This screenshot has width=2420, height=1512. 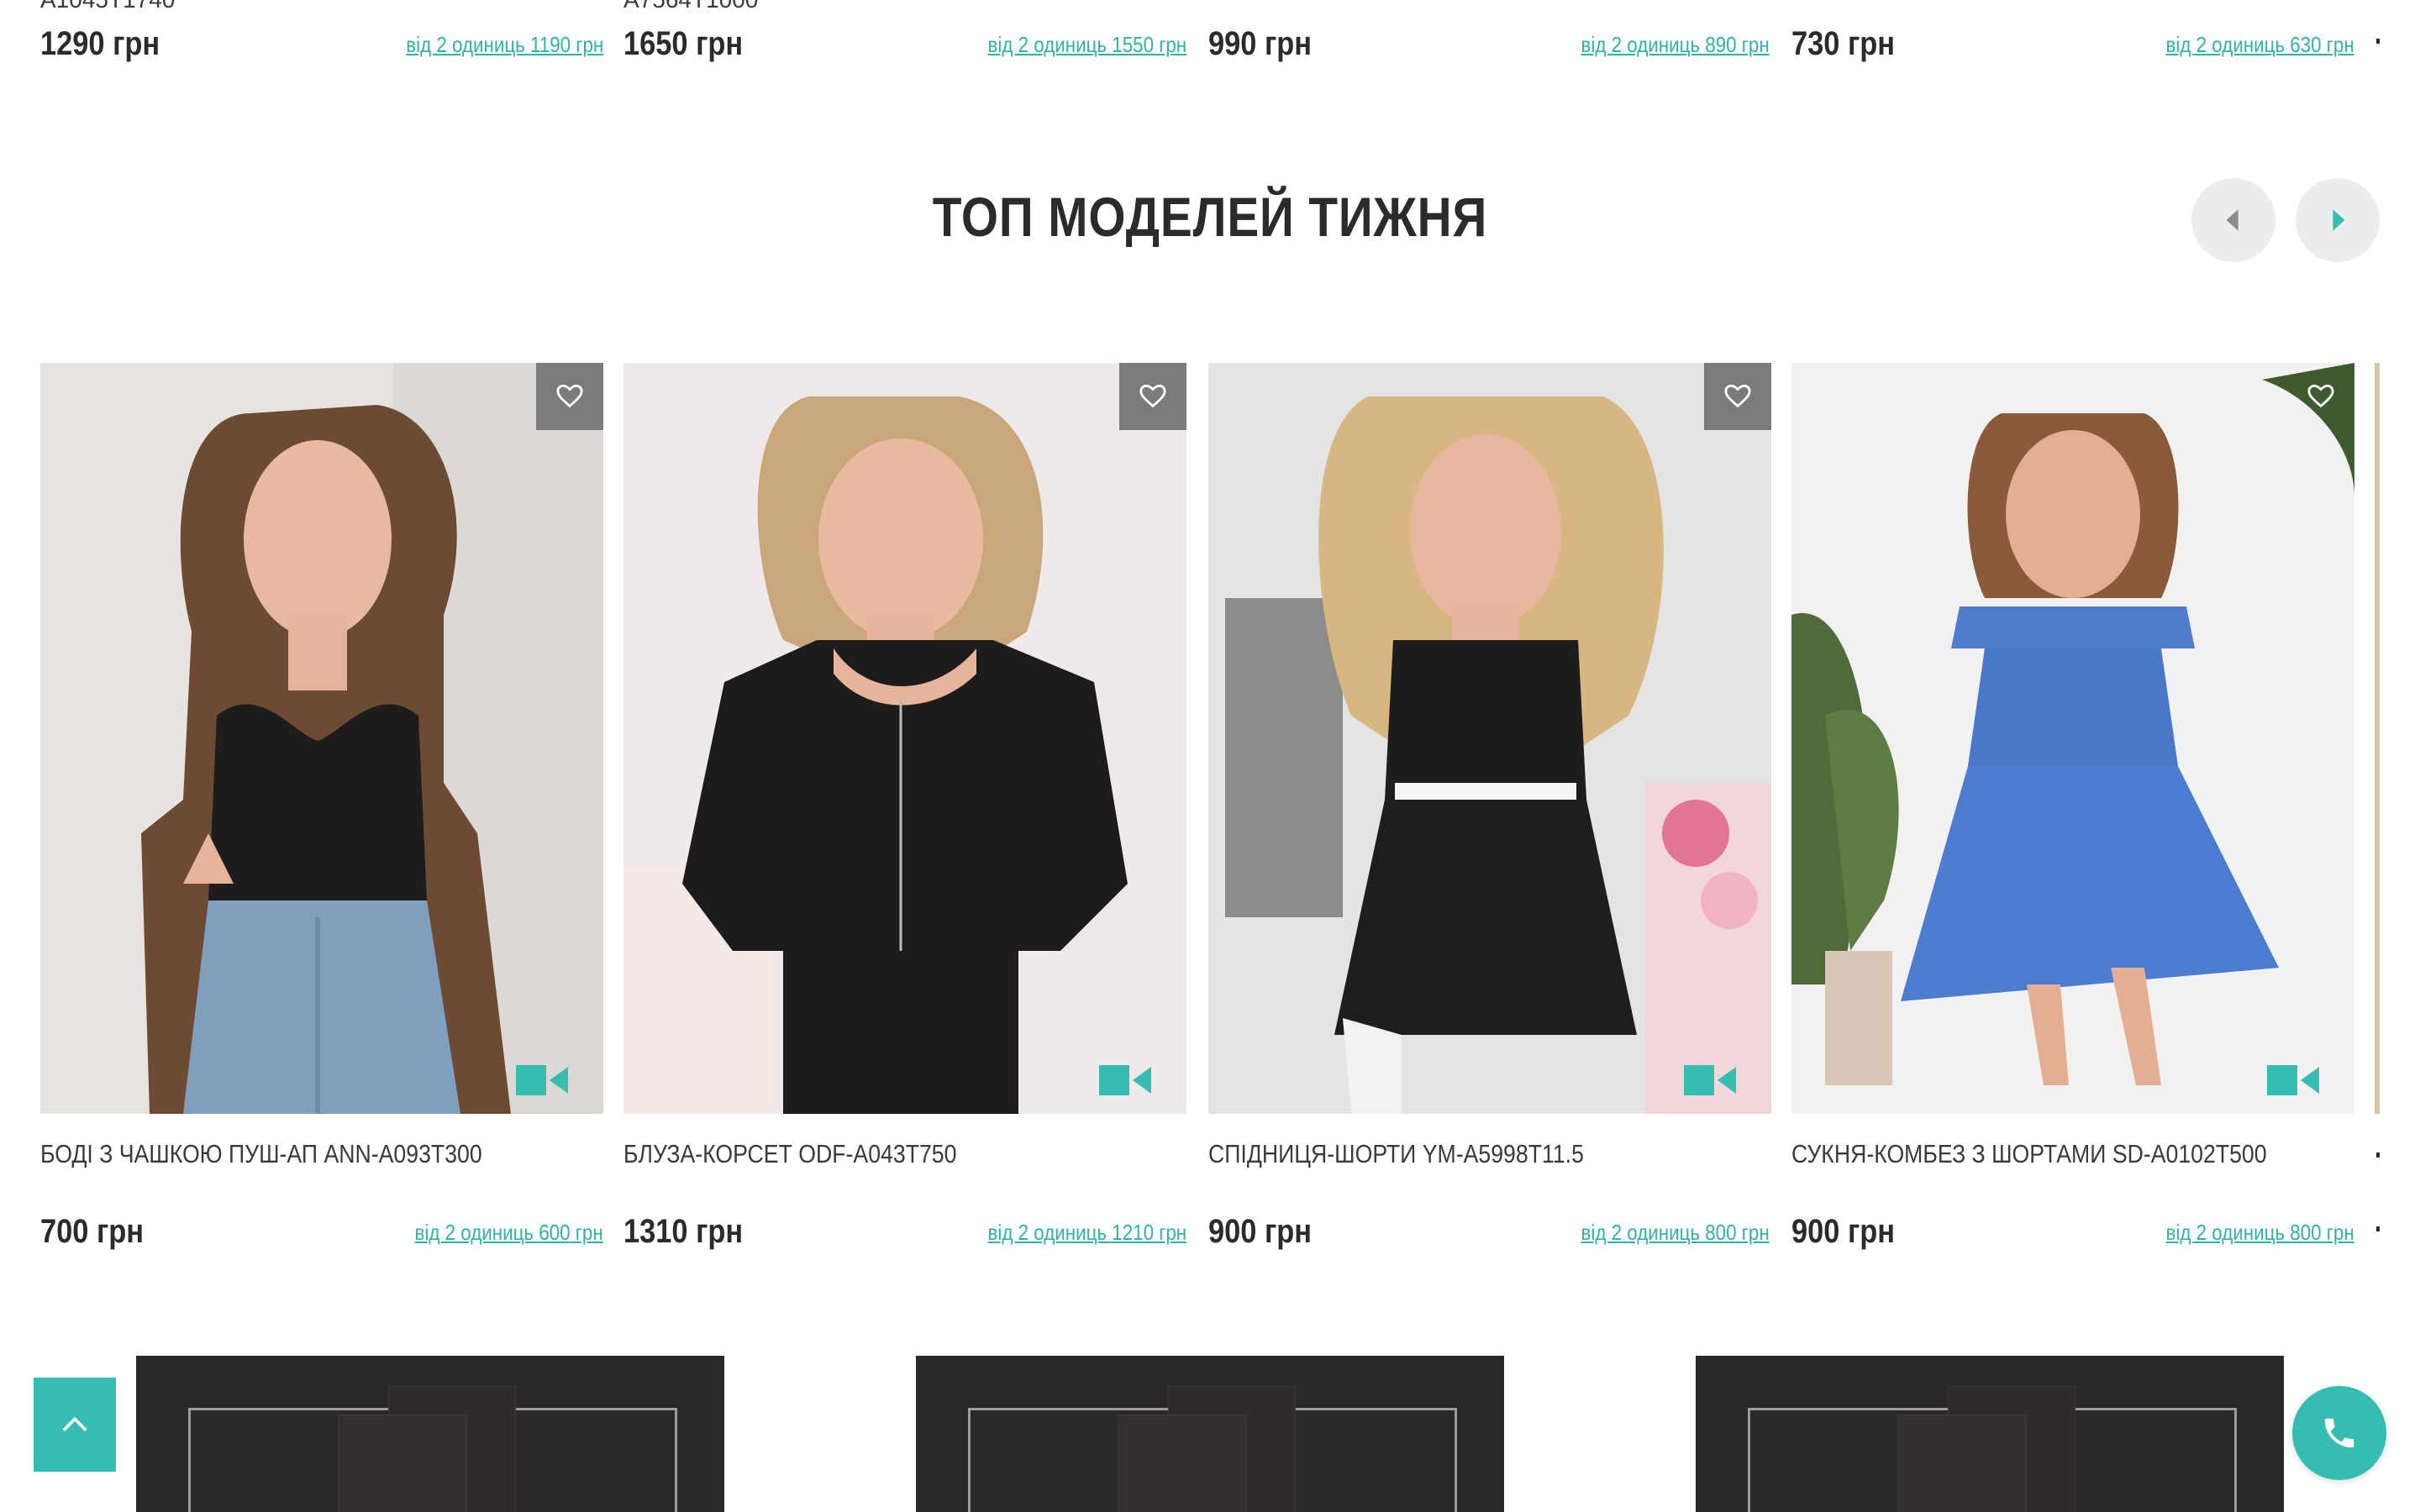 What do you see at coordinates (1676, 45) in the screenshot?
I see `bulk-price-link: від 2 одиниць 890 грн` at bounding box center [1676, 45].